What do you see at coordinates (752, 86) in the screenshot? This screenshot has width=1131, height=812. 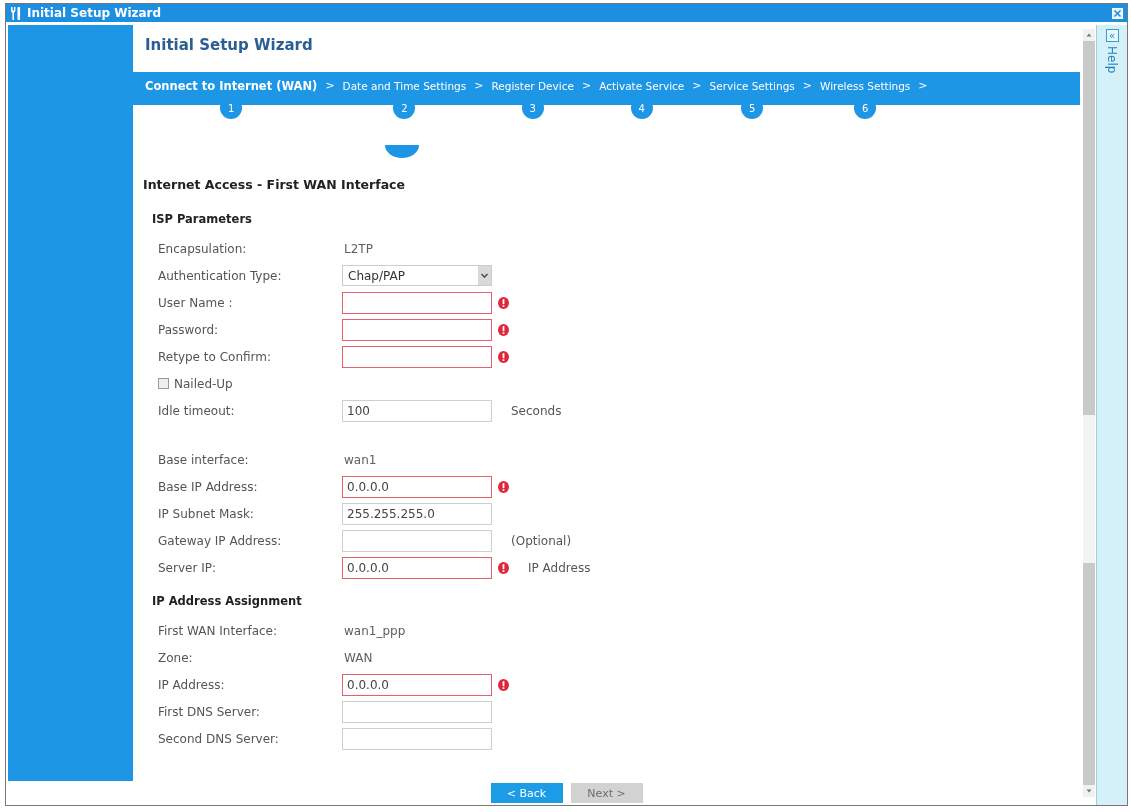 I see `step-label: Service Settings` at bounding box center [752, 86].